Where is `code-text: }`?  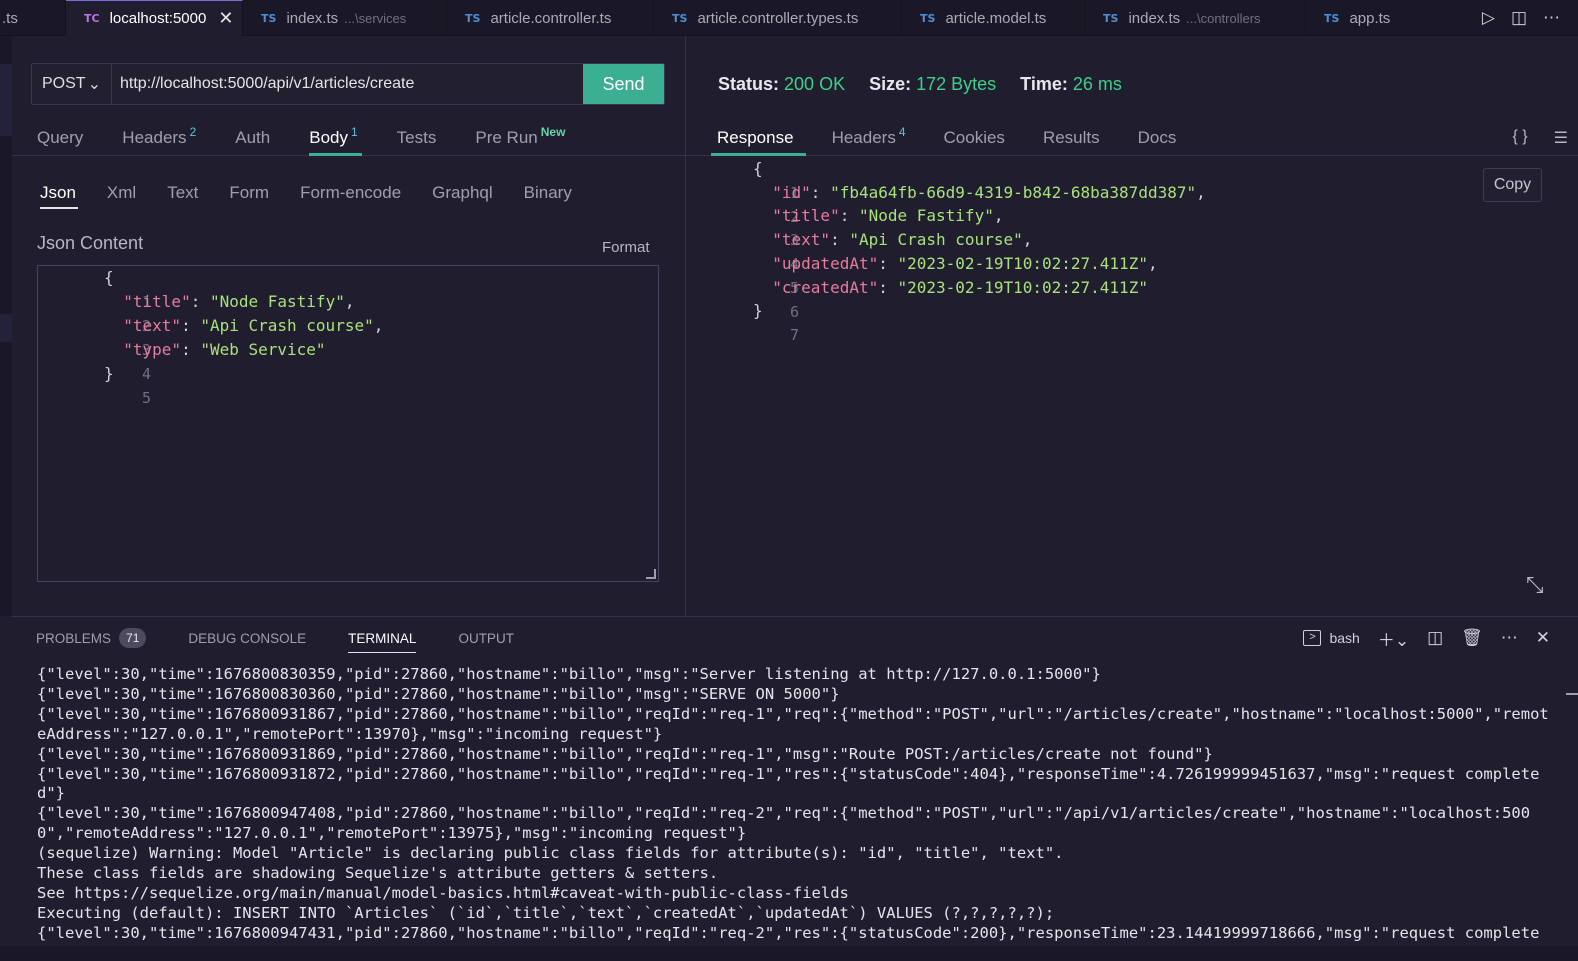
code-text: } is located at coordinates (758, 311).